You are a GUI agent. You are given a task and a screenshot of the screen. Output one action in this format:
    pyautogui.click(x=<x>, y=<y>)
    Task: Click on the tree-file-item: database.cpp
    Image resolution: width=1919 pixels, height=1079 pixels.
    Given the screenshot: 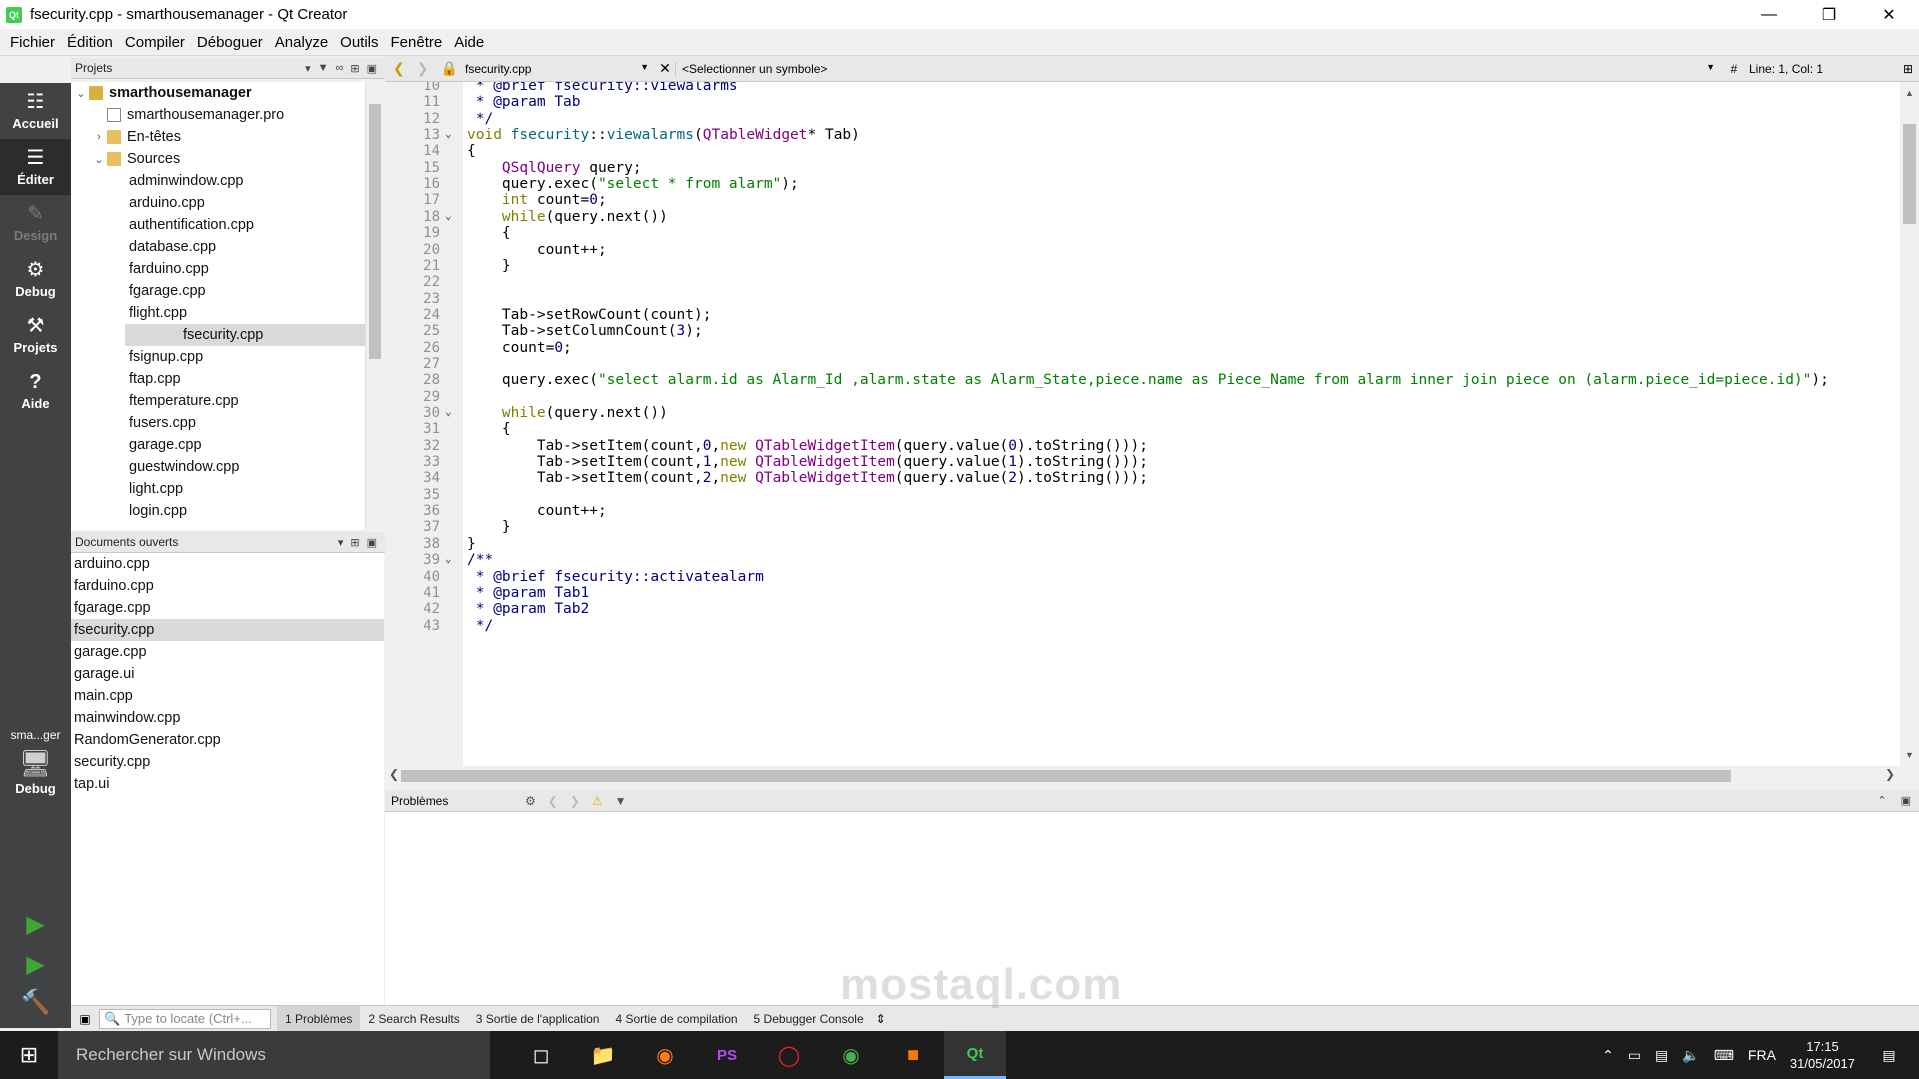 What is the action you would take?
    pyautogui.click(x=218, y=247)
    